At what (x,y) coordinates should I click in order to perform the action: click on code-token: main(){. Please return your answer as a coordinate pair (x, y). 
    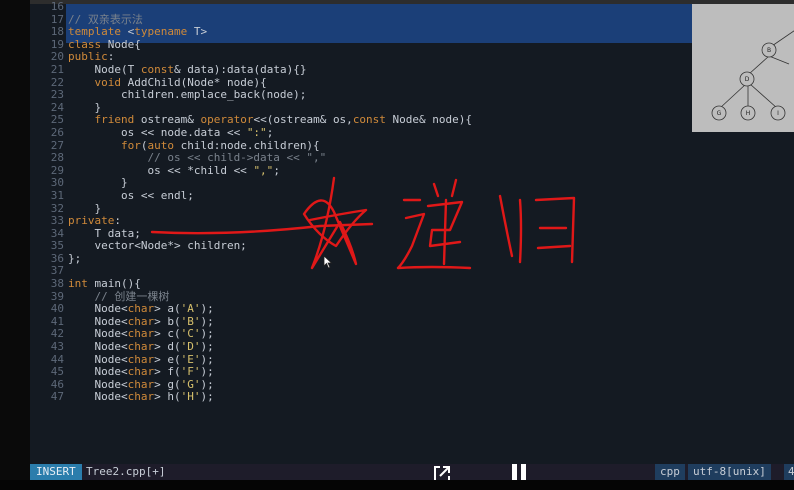
    Looking at the image, I should click on (114, 284).